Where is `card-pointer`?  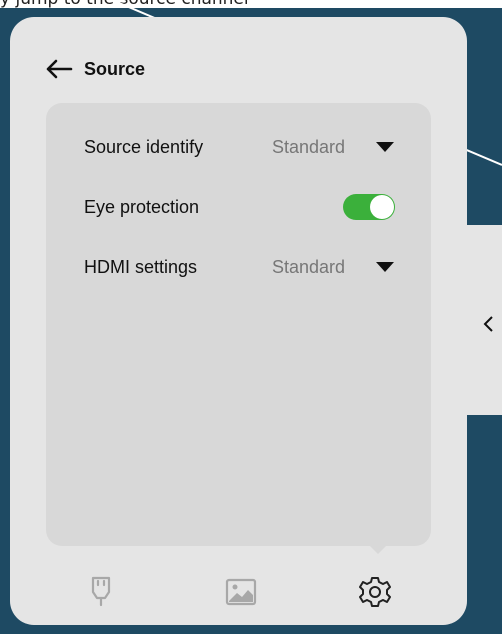 card-pointer is located at coordinates (378, 549).